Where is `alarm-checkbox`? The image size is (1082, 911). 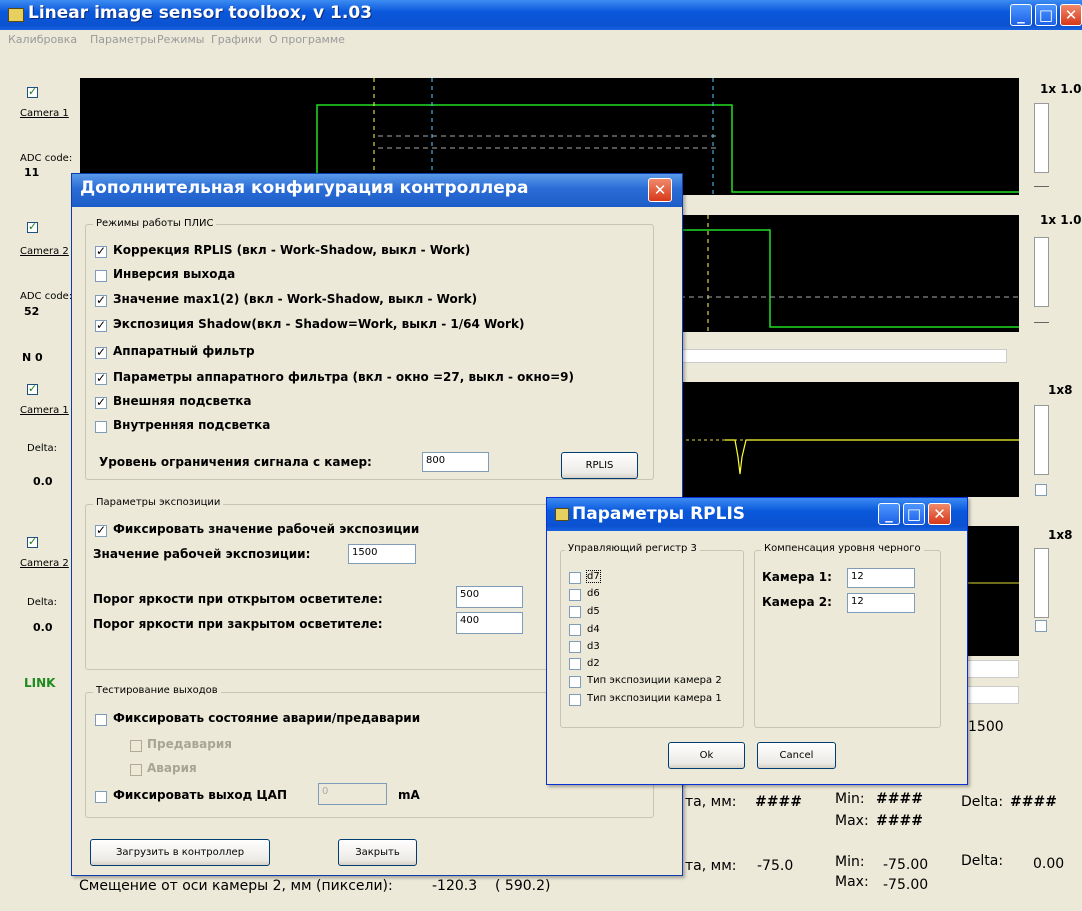 alarm-checkbox is located at coordinates (136, 770).